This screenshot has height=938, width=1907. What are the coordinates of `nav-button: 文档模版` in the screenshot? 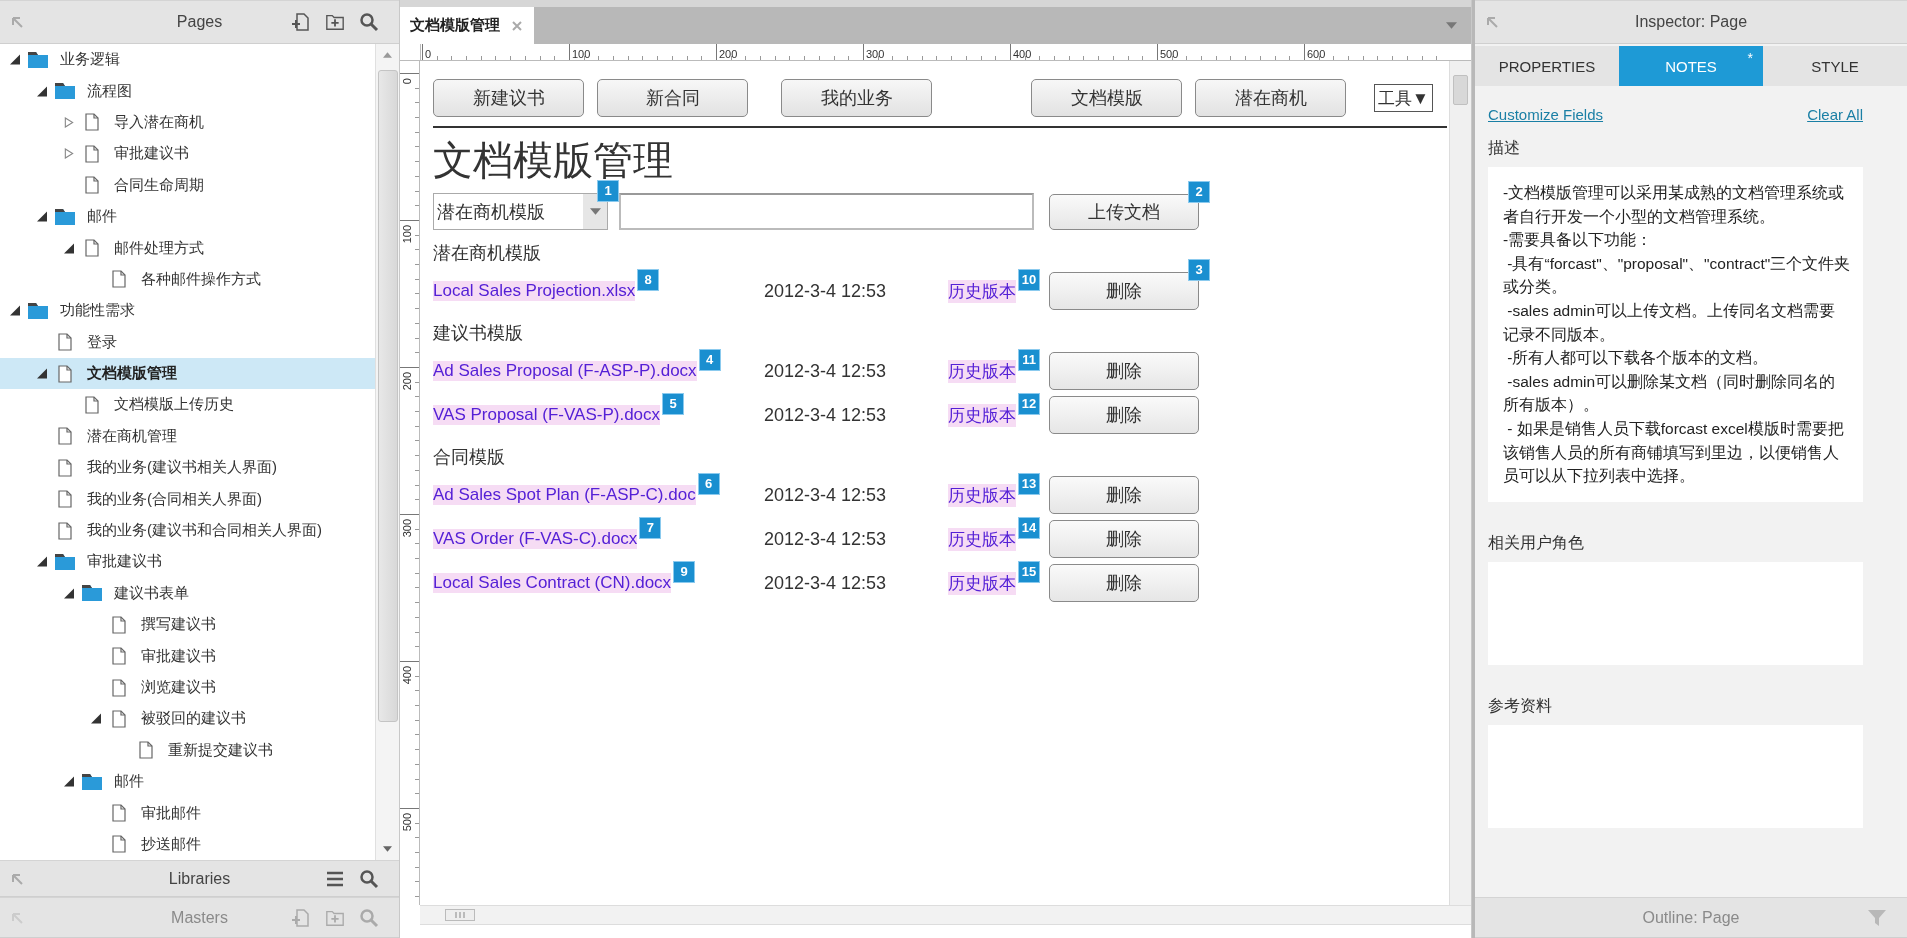 It's located at (1106, 98).